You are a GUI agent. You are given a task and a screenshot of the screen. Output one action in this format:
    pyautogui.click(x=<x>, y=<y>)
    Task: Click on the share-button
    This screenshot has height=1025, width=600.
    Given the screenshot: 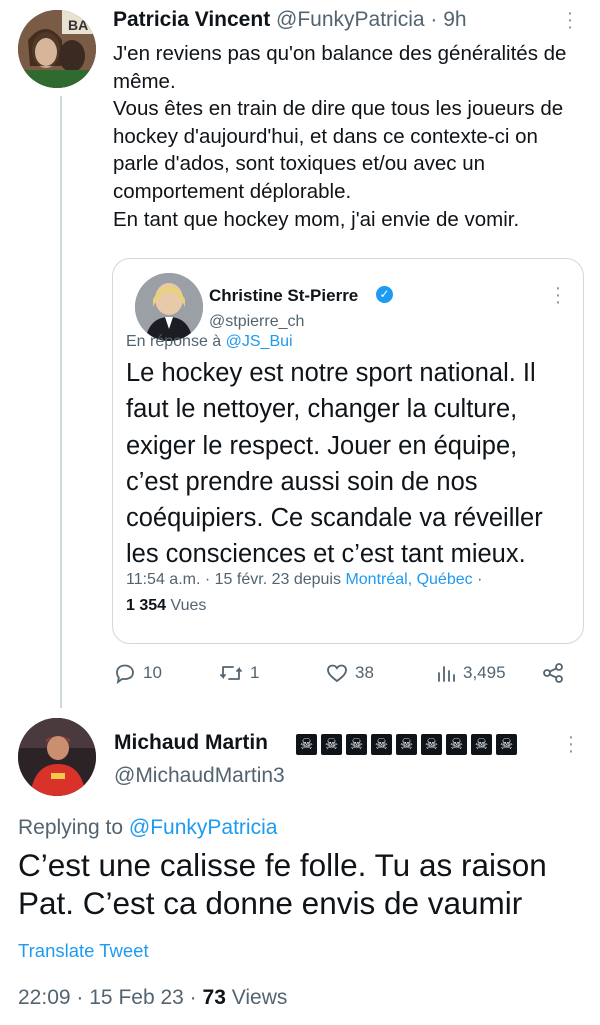 What is the action you would take?
    pyautogui.click(x=553, y=673)
    